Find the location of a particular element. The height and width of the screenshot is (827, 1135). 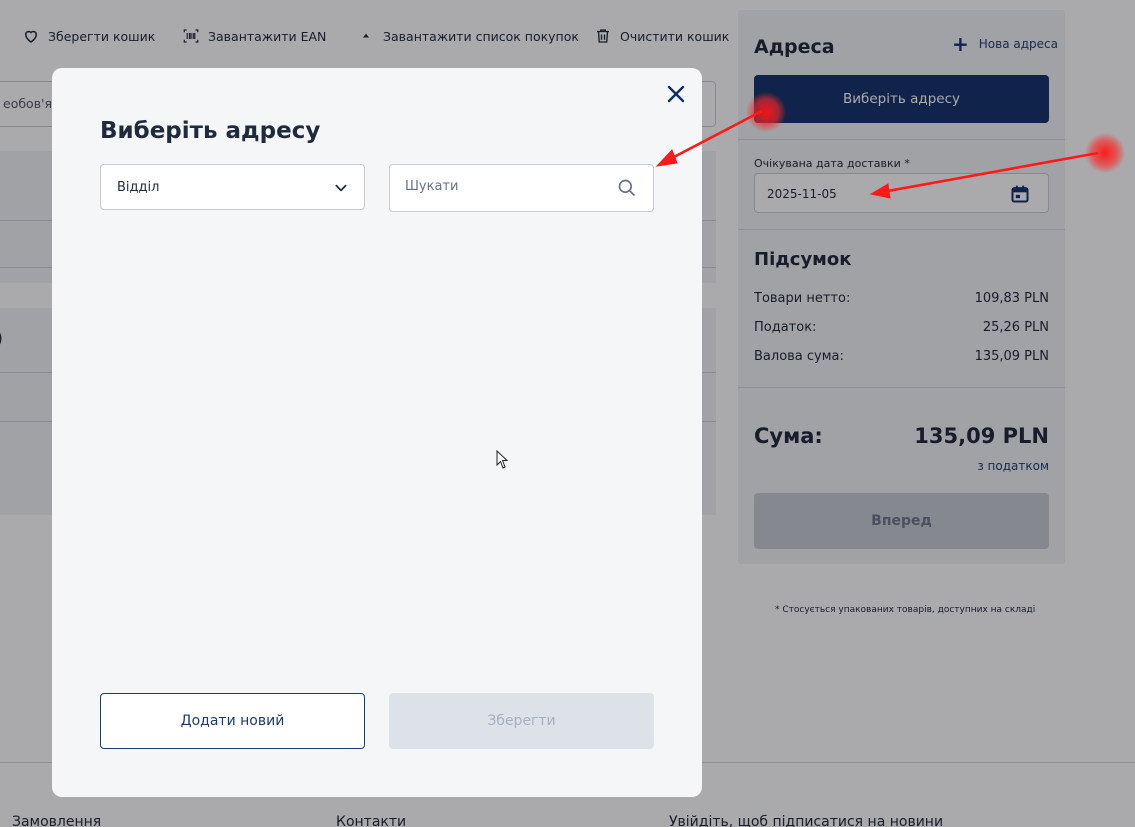

mouse-cursor-icon is located at coordinates (502, 459).